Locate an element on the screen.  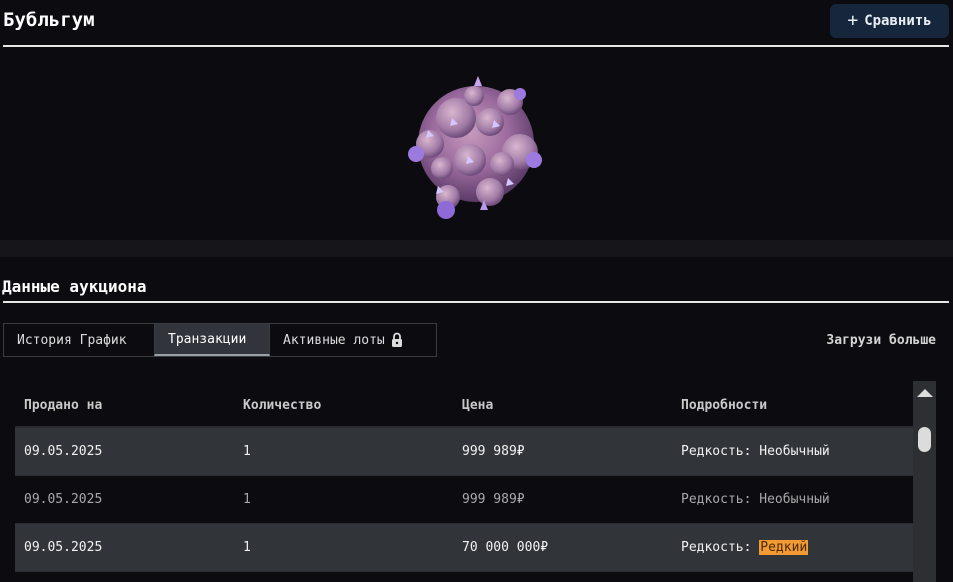
compare-button-label: Сравнить is located at coordinates (898, 21).